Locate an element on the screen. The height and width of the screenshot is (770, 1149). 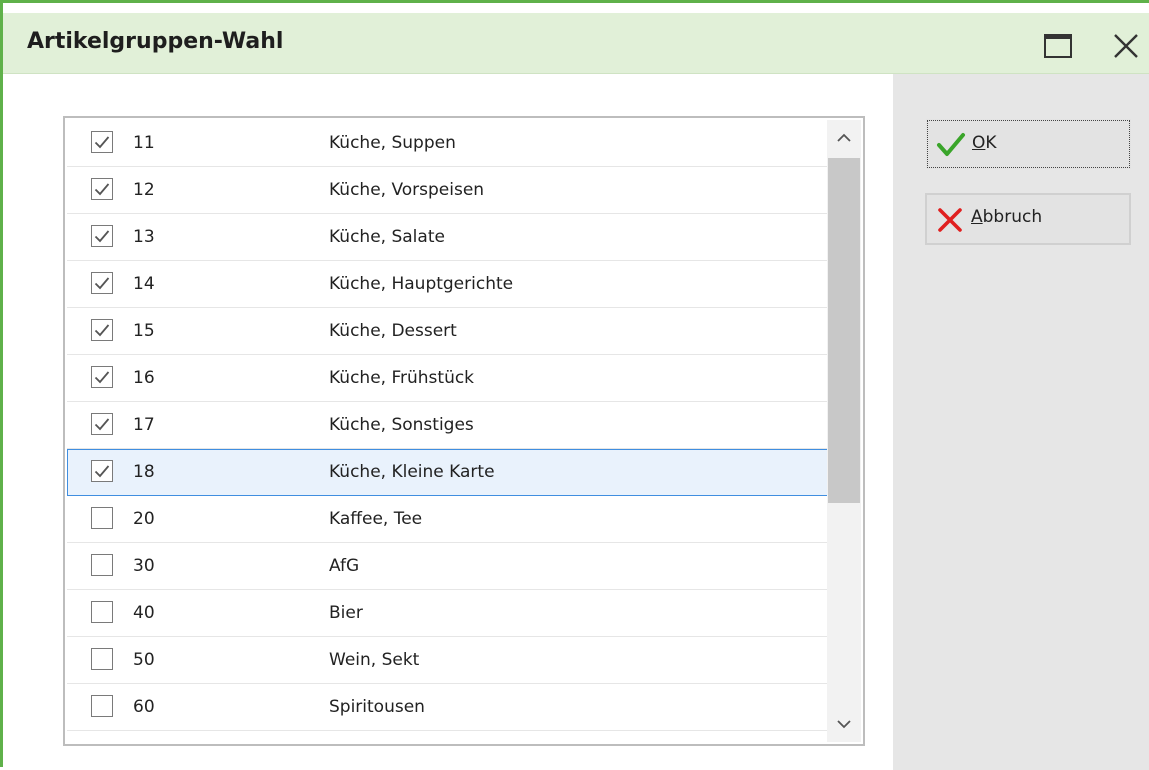
row-code: 13 is located at coordinates (144, 237).